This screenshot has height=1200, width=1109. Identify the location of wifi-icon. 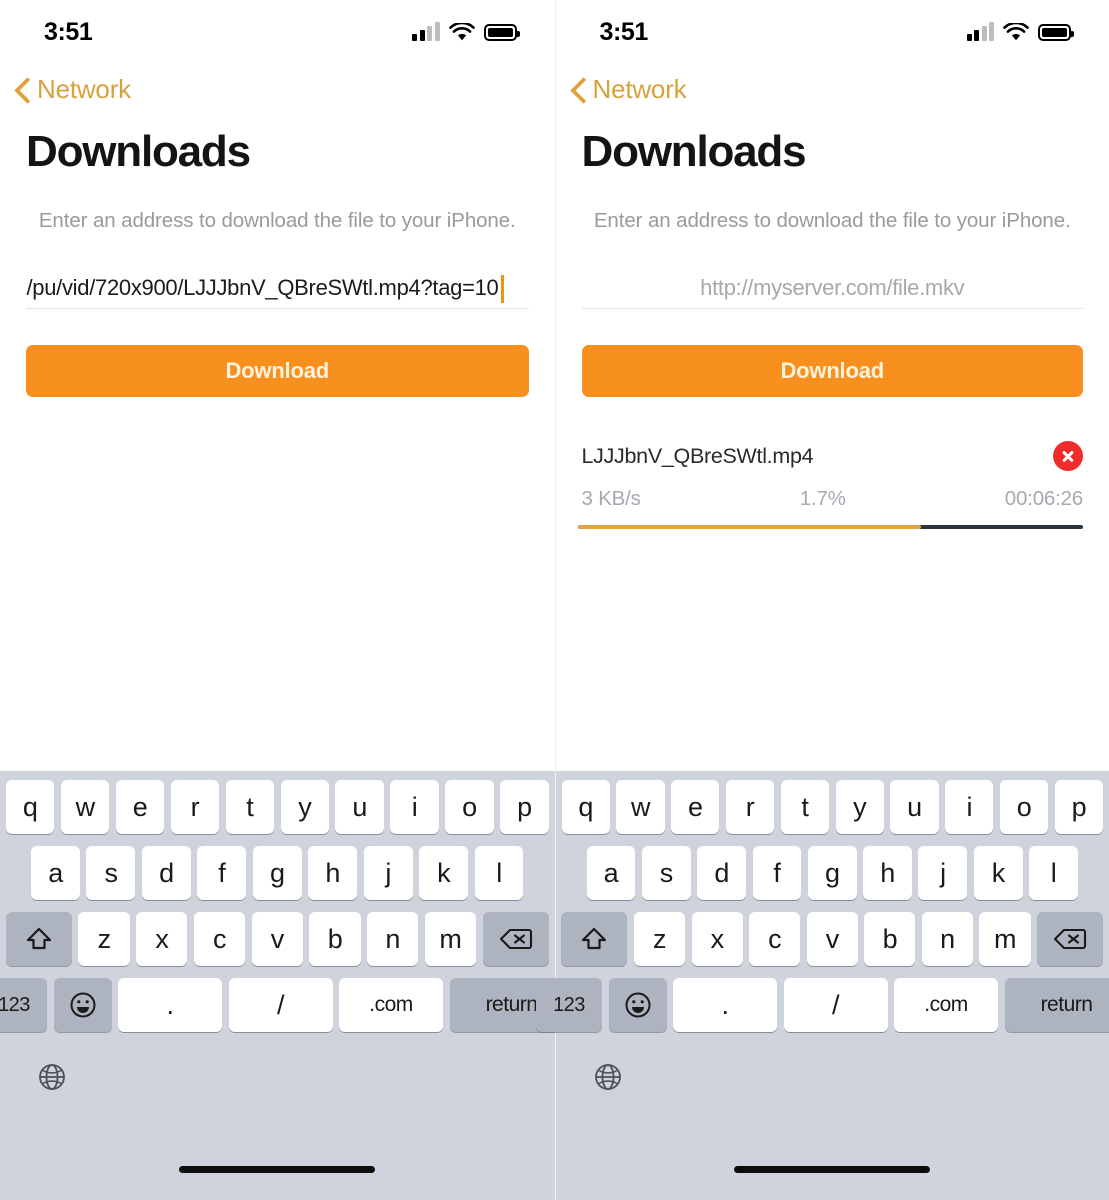
(461, 31).